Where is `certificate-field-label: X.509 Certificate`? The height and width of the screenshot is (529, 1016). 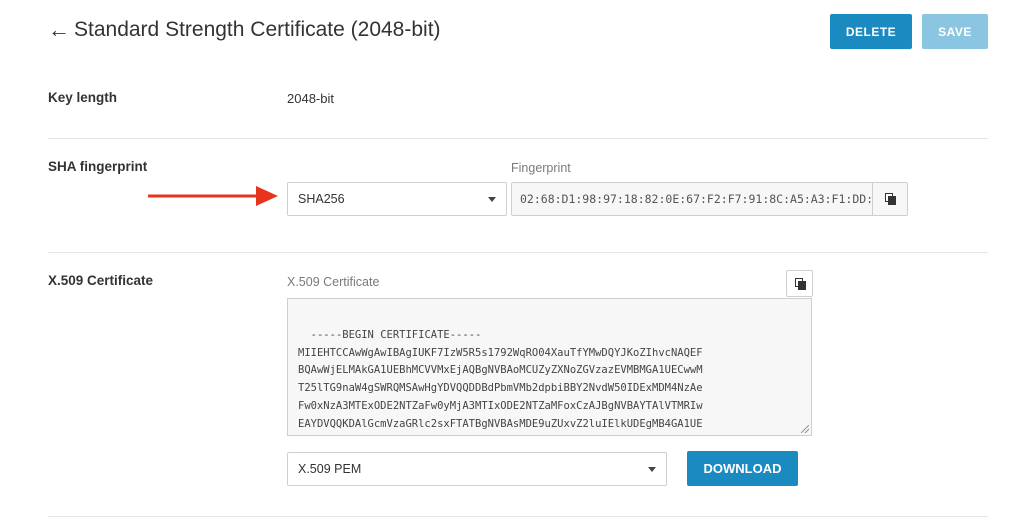 certificate-field-label: X.509 Certificate is located at coordinates (333, 282).